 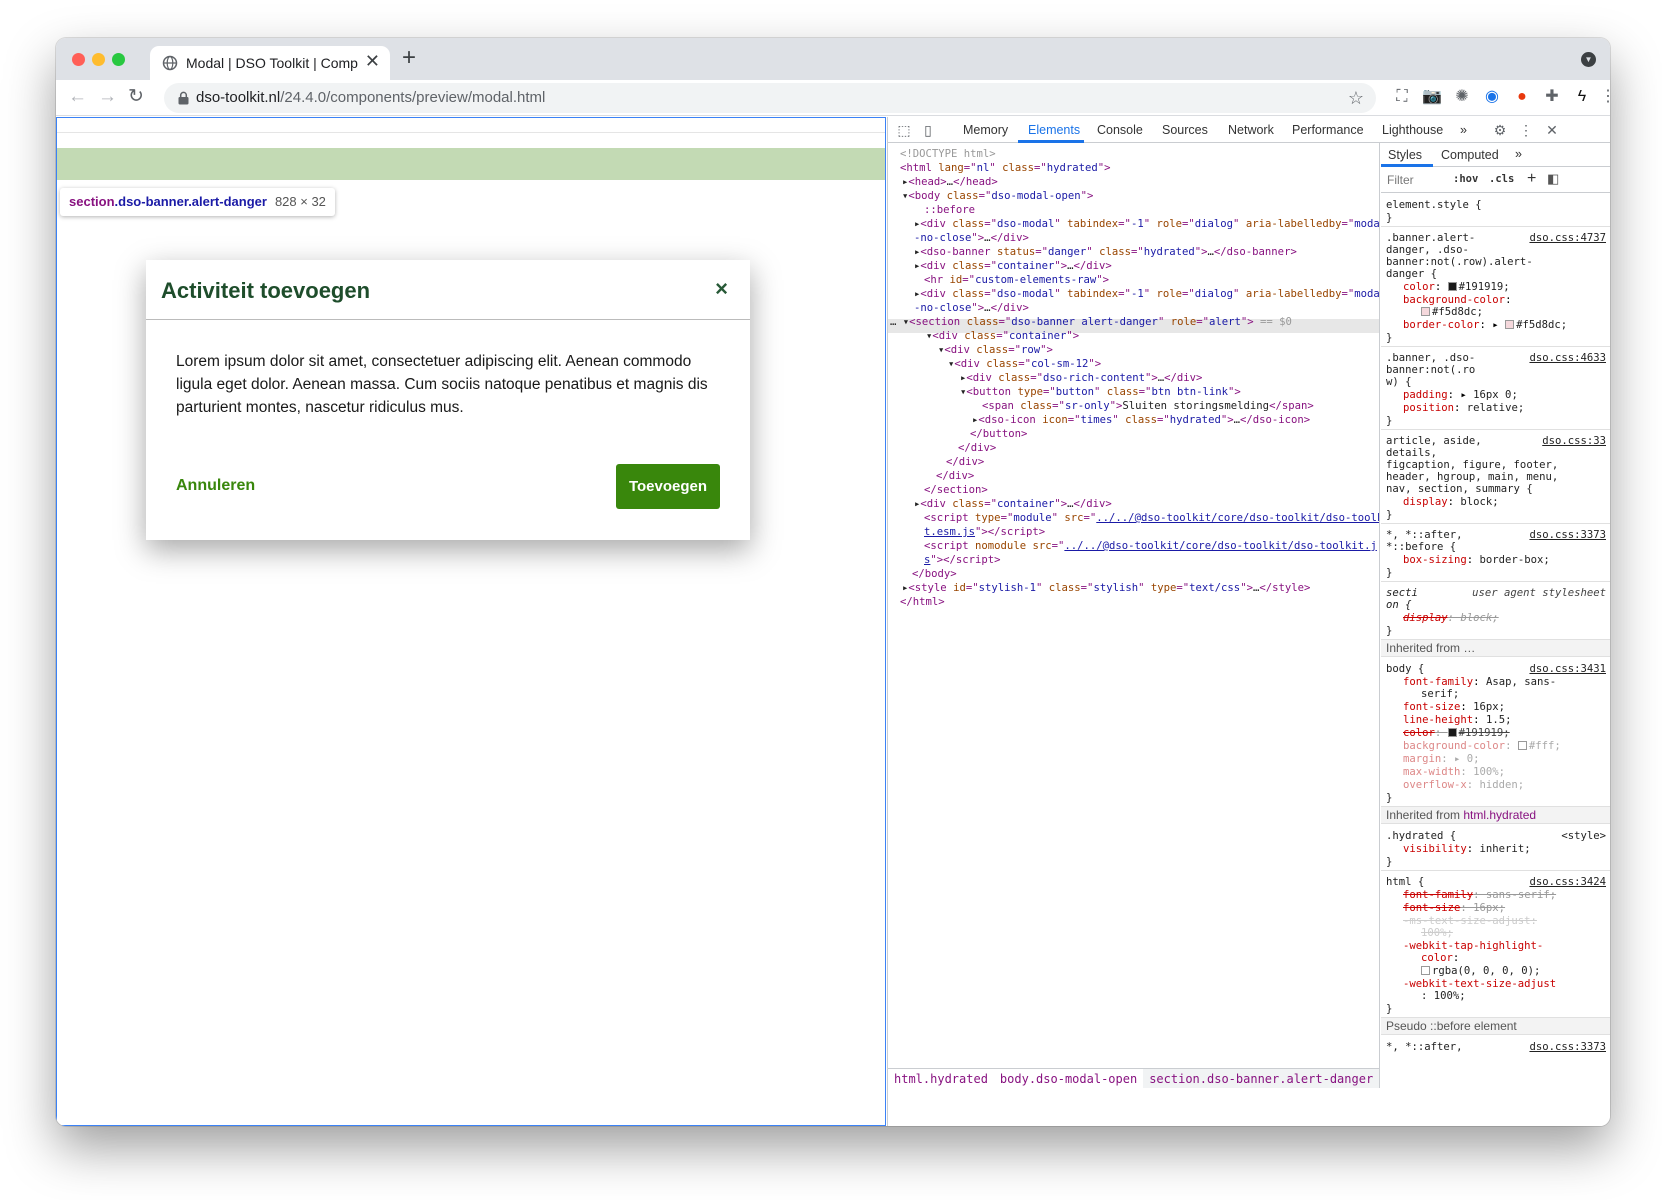 What do you see at coordinates (77, 97) in the screenshot?
I see `back-icon: ←` at bounding box center [77, 97].